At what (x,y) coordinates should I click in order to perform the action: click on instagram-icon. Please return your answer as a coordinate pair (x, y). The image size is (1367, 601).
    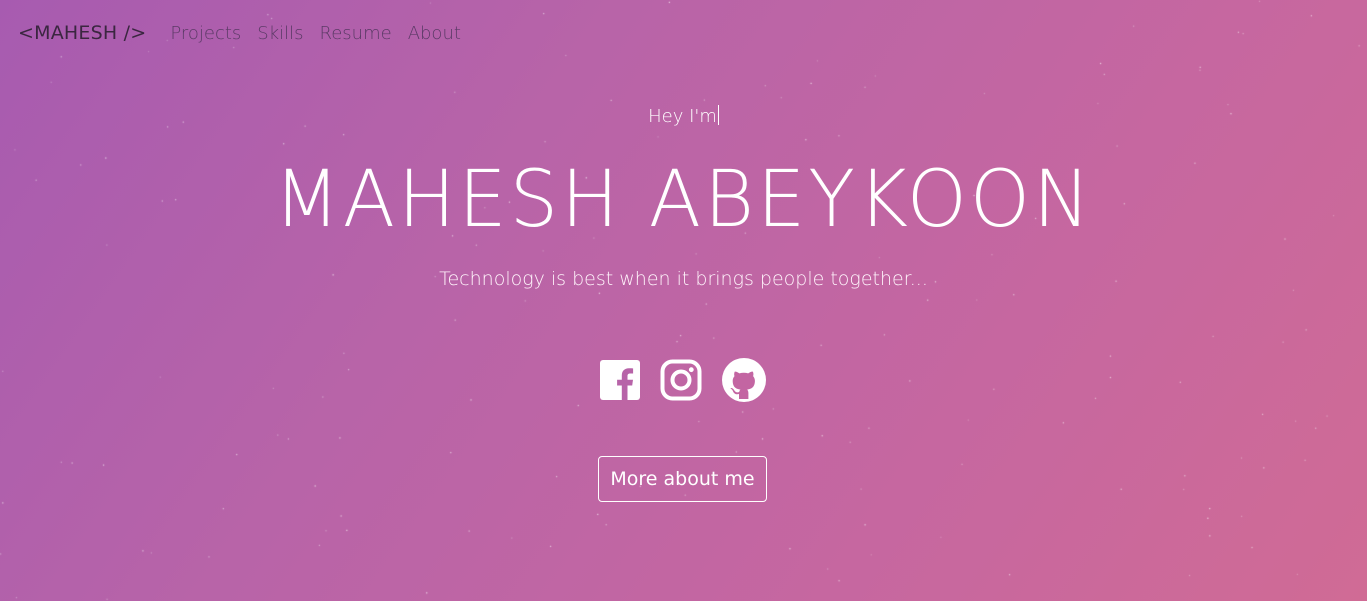
    Looking at the image, I should click on (681, 380).